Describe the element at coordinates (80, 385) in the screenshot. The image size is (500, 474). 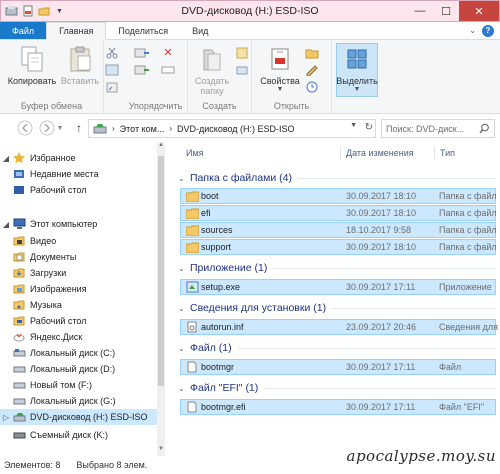
I see `nav-item-drive-f: Новый том (F:)` at that location.